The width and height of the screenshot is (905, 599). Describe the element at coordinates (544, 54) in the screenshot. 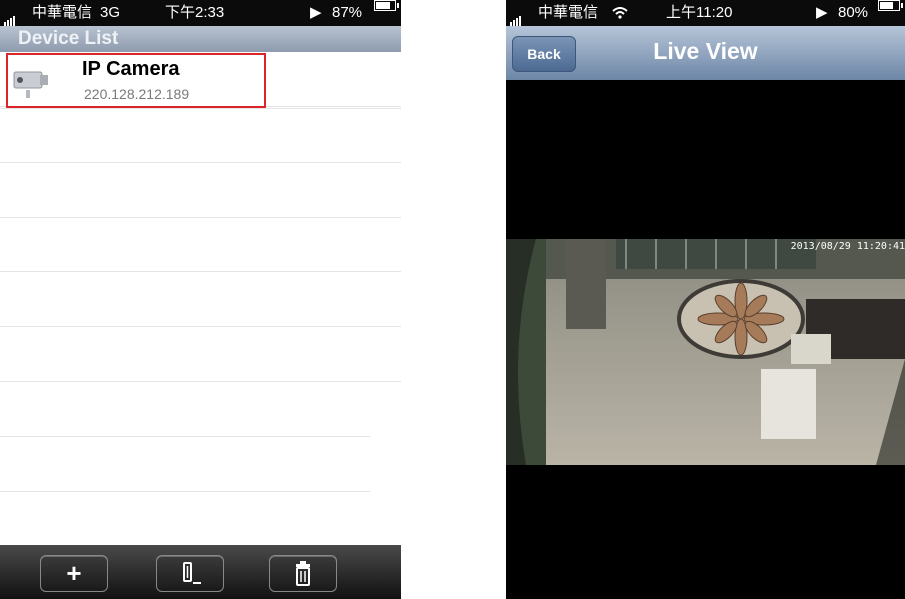

I see `back-button: Back` at that location.